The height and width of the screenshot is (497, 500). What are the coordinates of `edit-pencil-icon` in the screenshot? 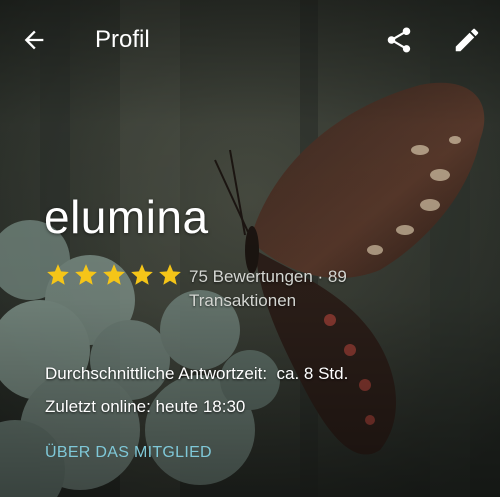 It's located at (467, 40).